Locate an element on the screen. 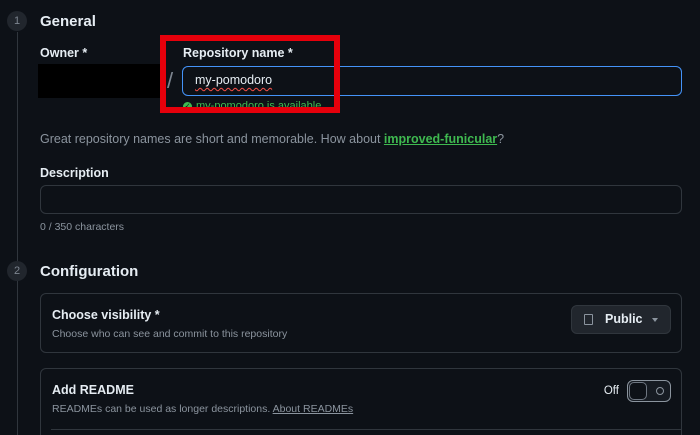 This screenshot has height=435, width=700. owner-select-redacted is located at coordinates (100, 81).